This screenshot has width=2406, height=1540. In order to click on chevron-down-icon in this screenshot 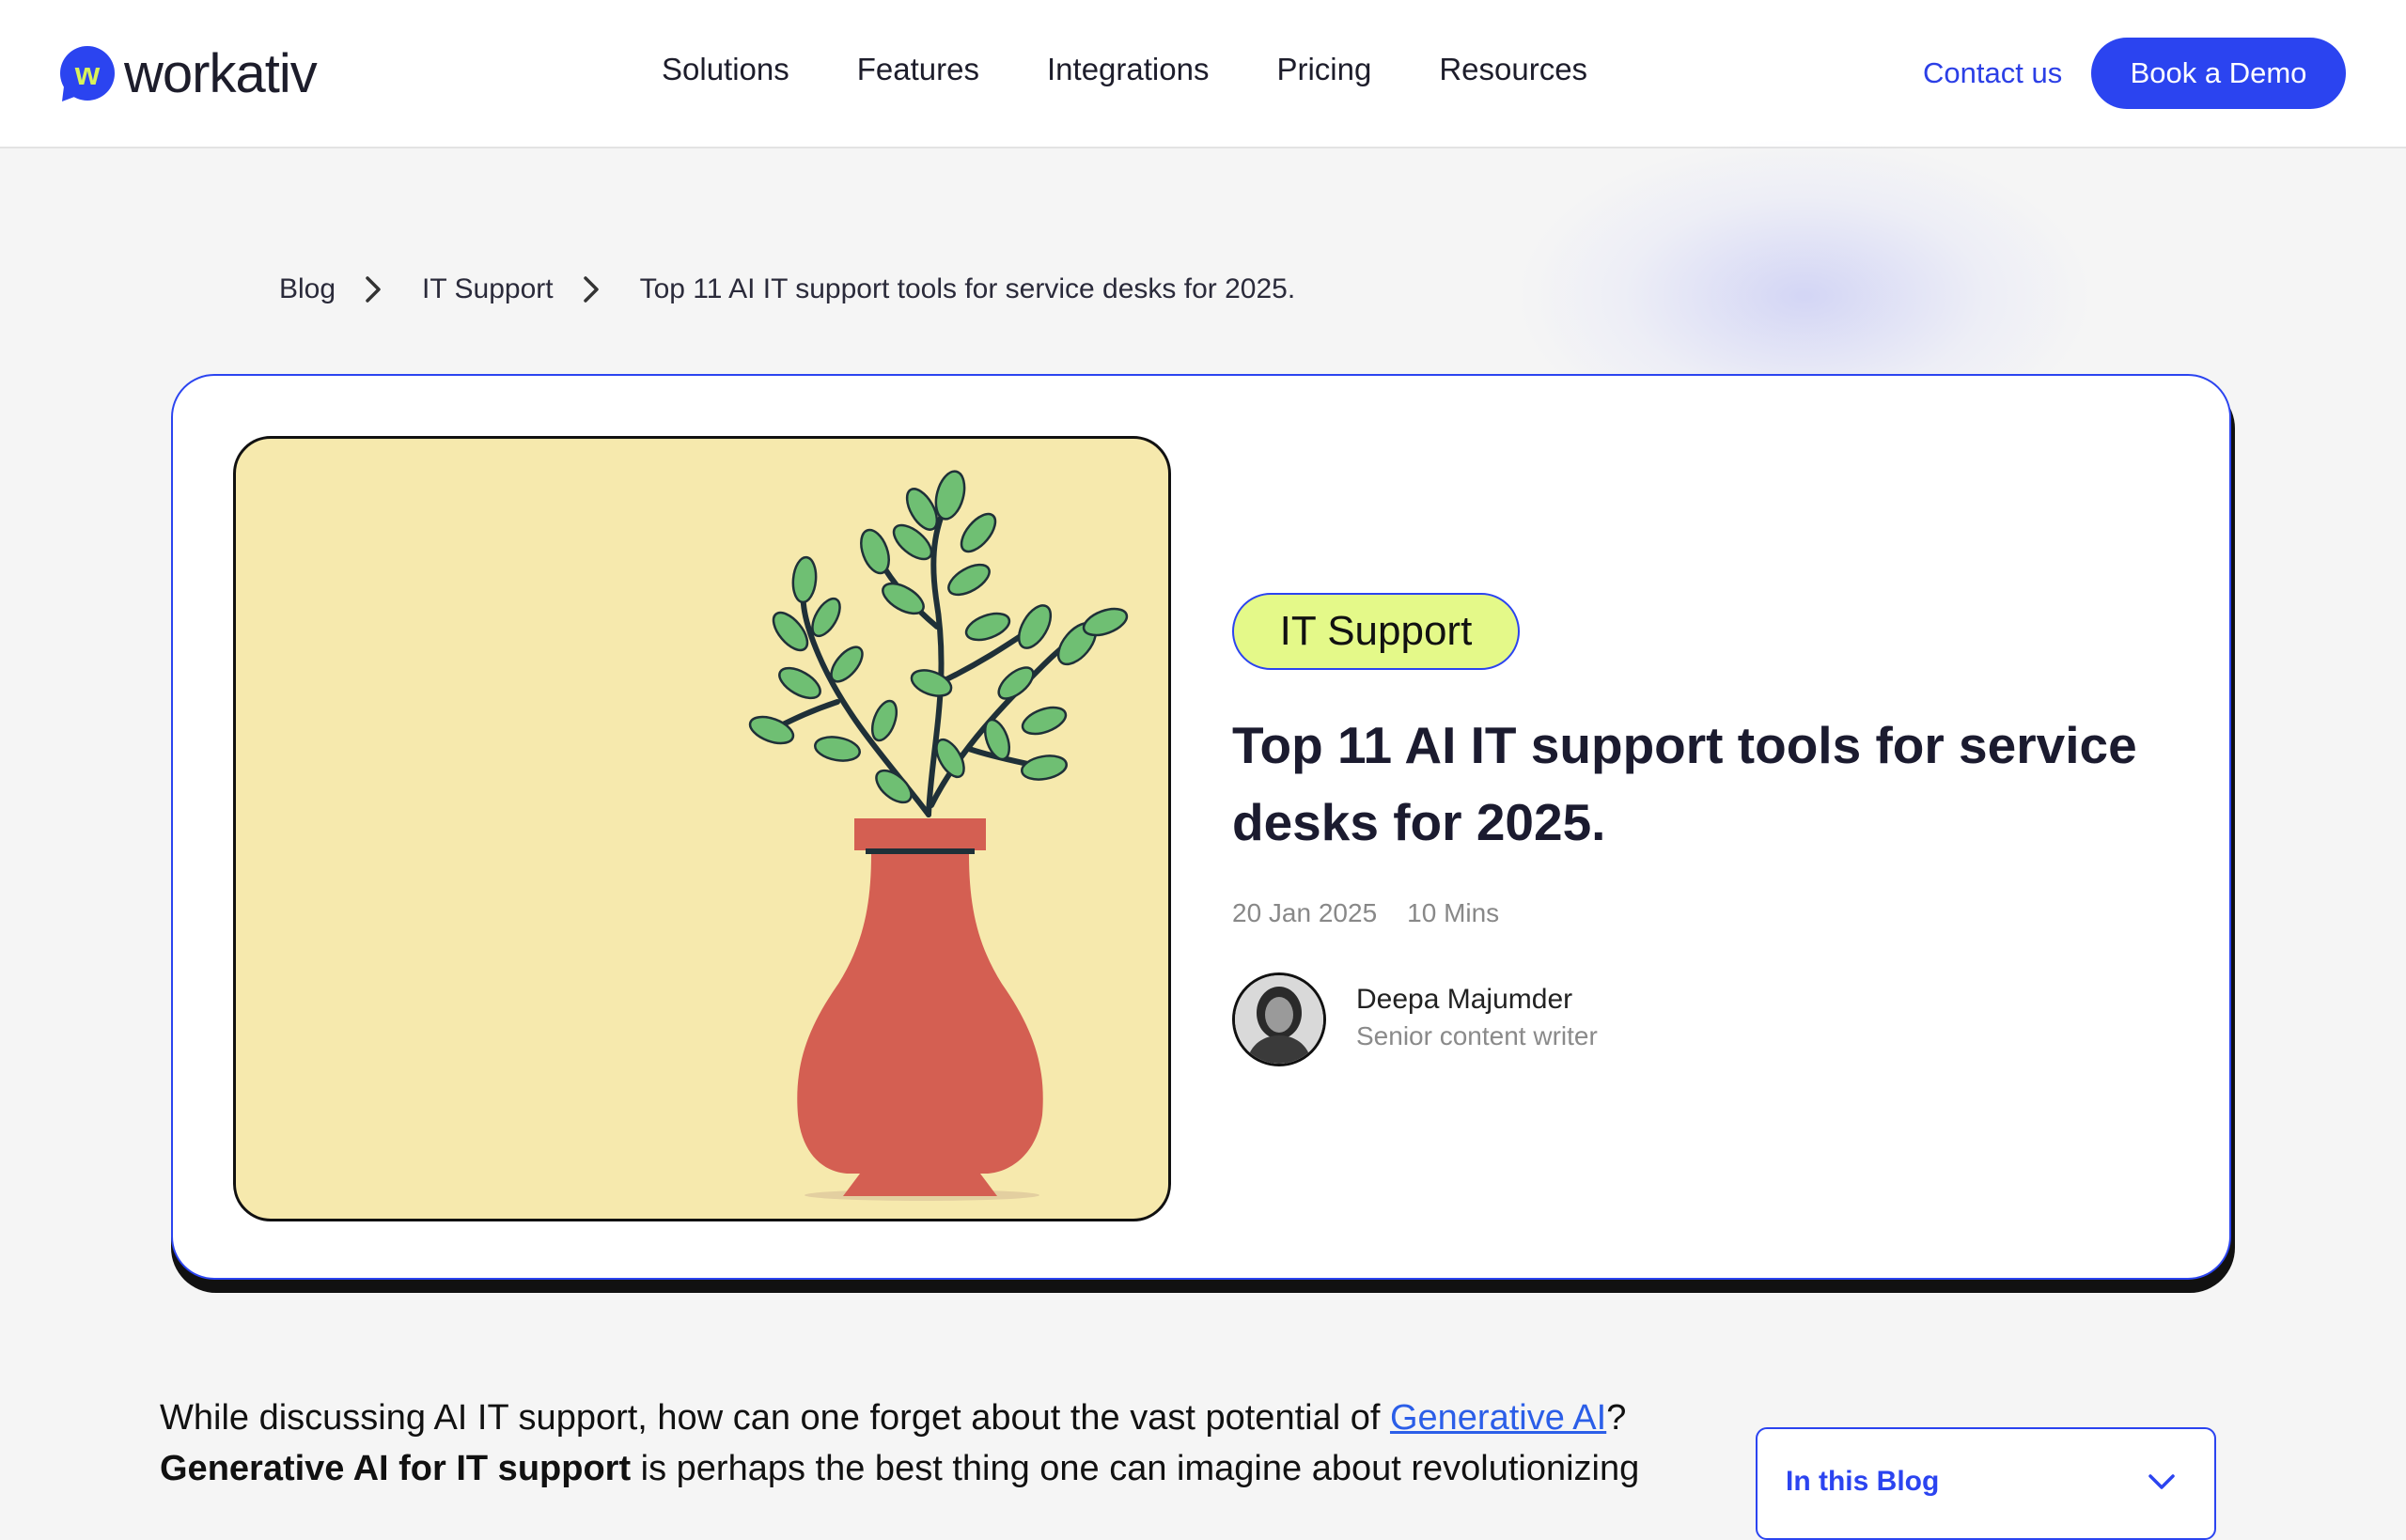, I will do `click(2161, 1481)`.